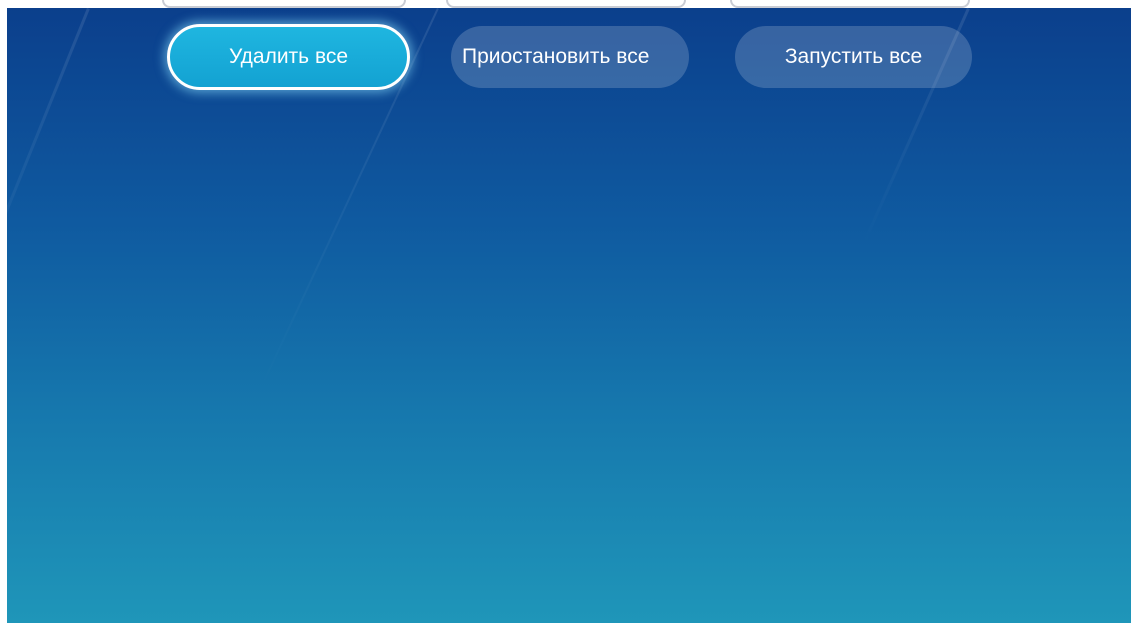 The width and height of the screenshot is (1131, 623). I want to click on start-all-button: Запустить все, so click(853, 57).